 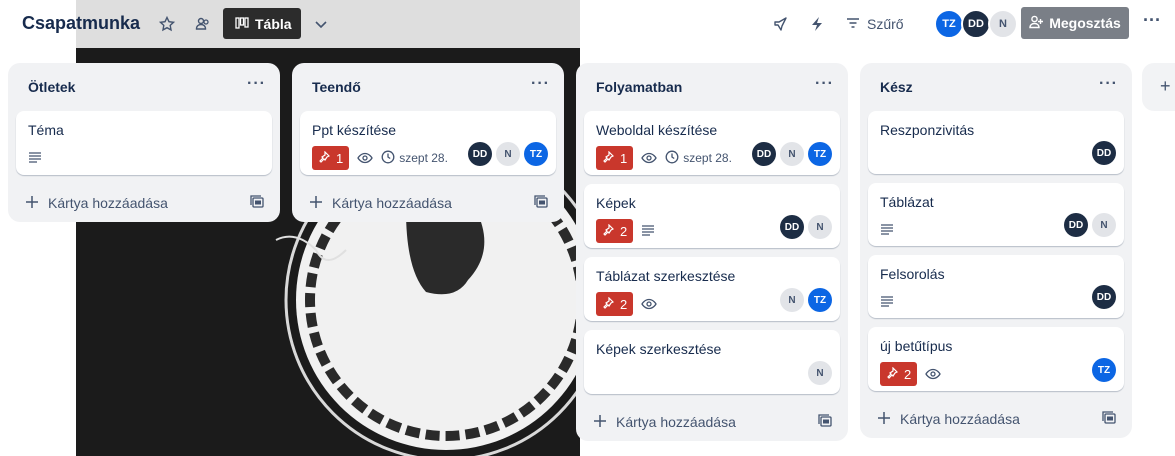 What do you see at coordinates (428, 87) in the screenshot?
I see `list-header: Teendő ···` at bounding box center [428, 87].